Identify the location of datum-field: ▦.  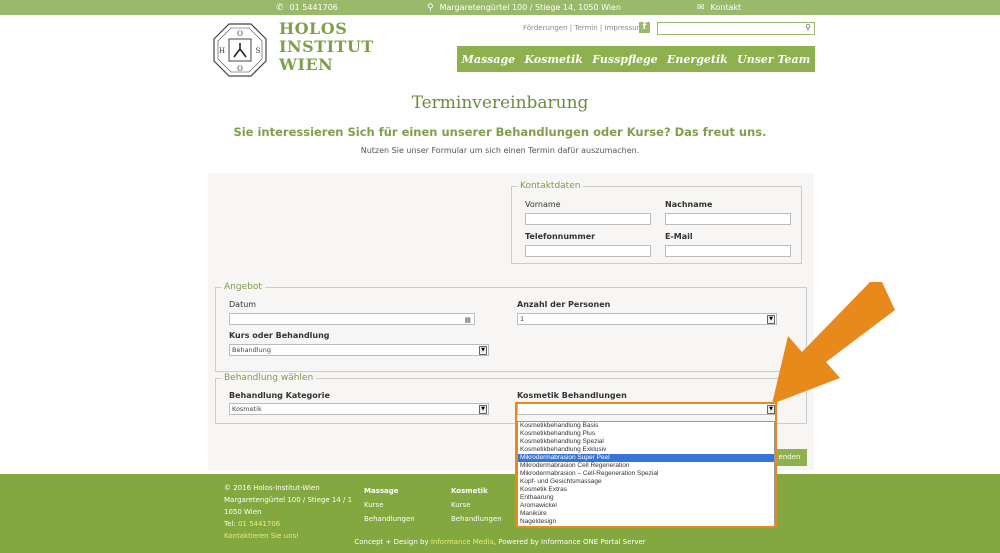
(352, 319).